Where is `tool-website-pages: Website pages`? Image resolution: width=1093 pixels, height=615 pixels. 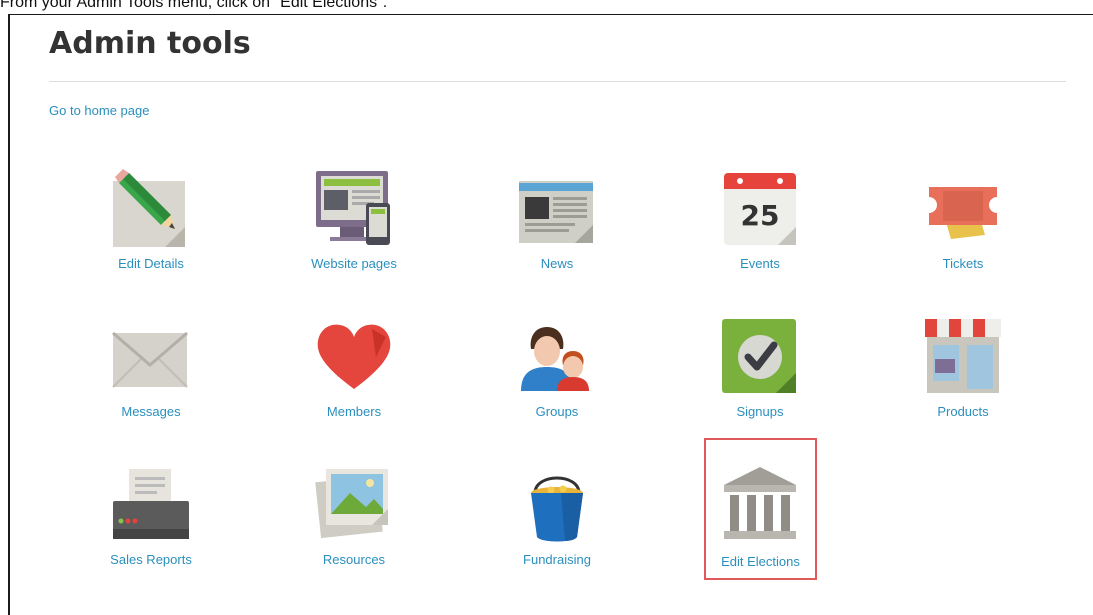
tool-website-pages: Website pages is located at coordinates (354, 222).